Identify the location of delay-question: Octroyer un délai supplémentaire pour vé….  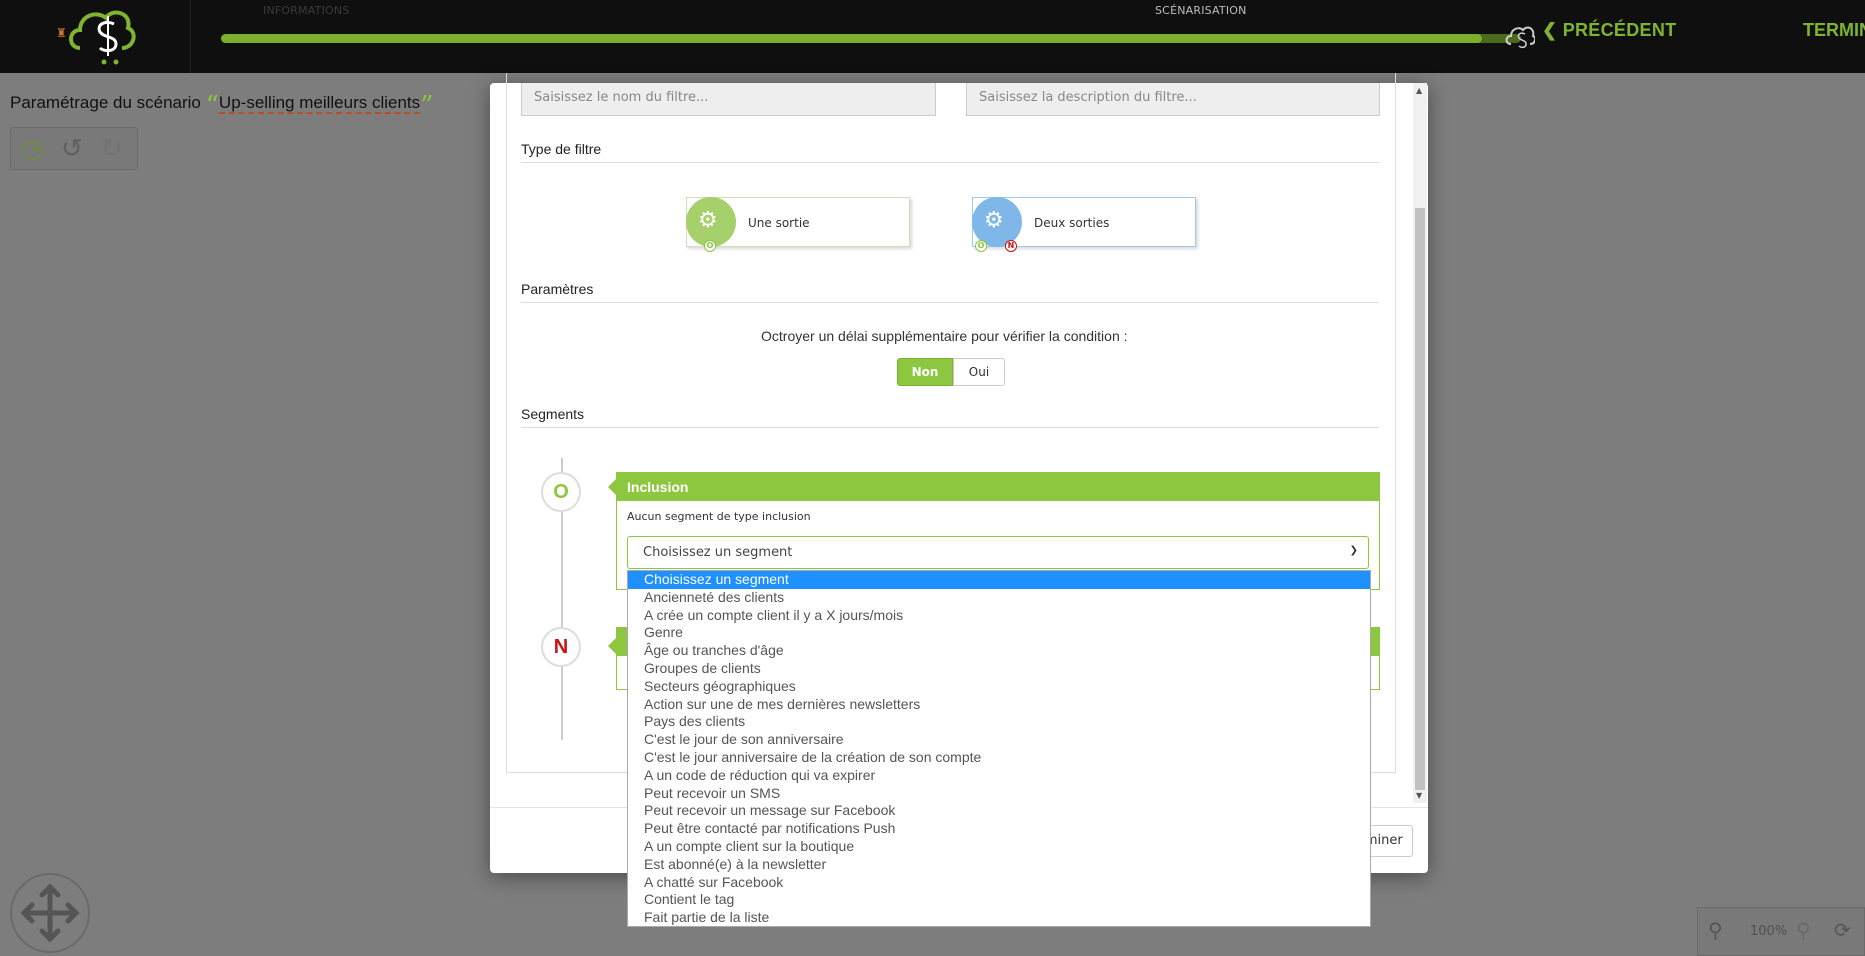
(944, 336).